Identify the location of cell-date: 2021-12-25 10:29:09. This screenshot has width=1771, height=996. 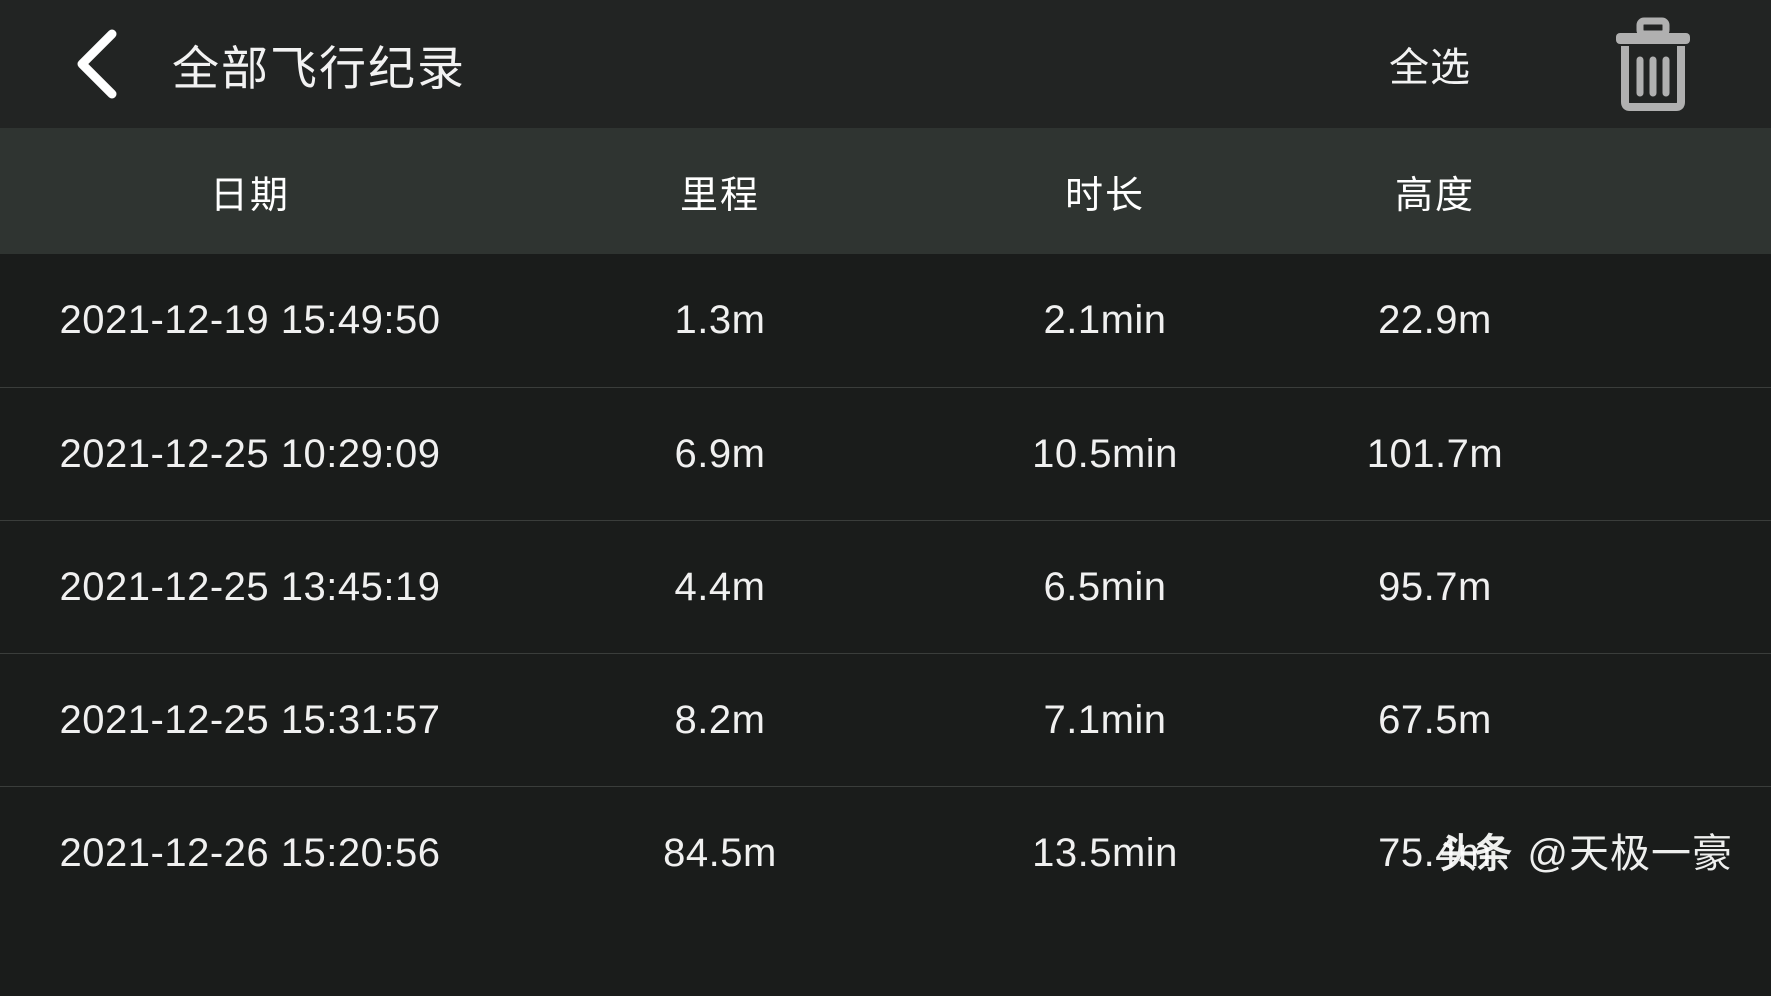
(250, 453).